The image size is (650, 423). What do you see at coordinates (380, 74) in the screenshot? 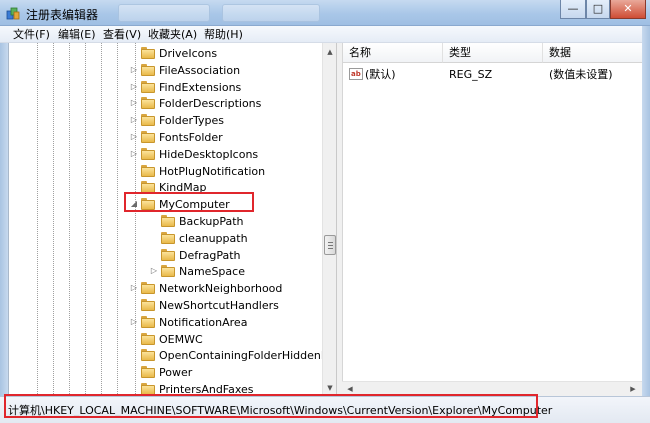
I see `value-name: (默认)` at bounding box center [380, 74].